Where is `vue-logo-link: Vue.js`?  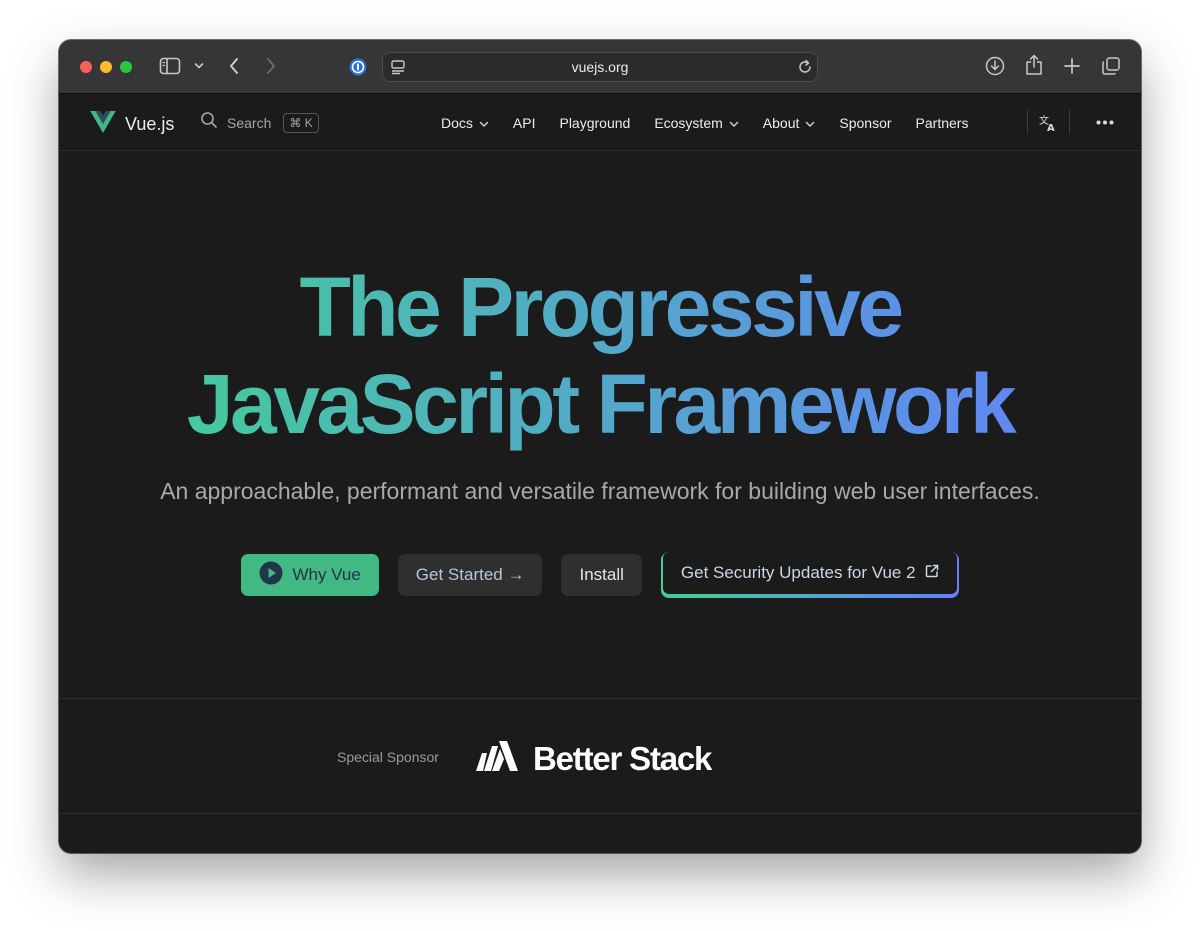 vue-logo-link: Vue.js is located at coordinates (132, 124).